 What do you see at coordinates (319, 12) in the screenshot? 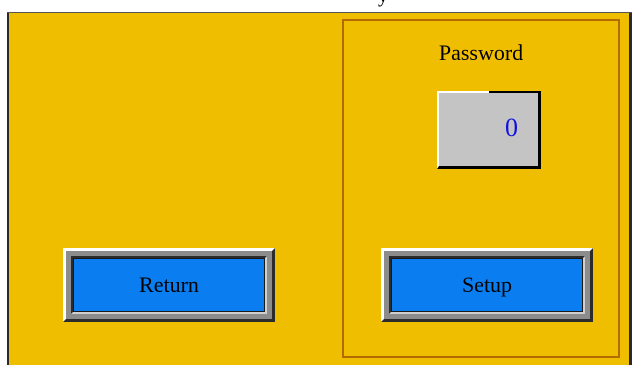
I see `top-border` at bounding box center [319, 12].